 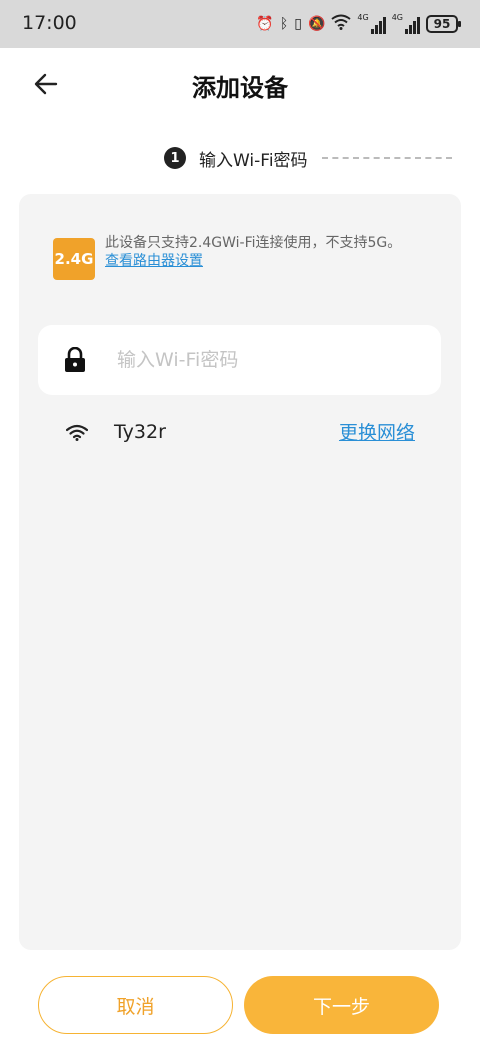 What do you see at coordinates (253, 160) in the screenshot?
I see `step-label: 输入Wi-Fi密码` at bounding box center [253, 160].